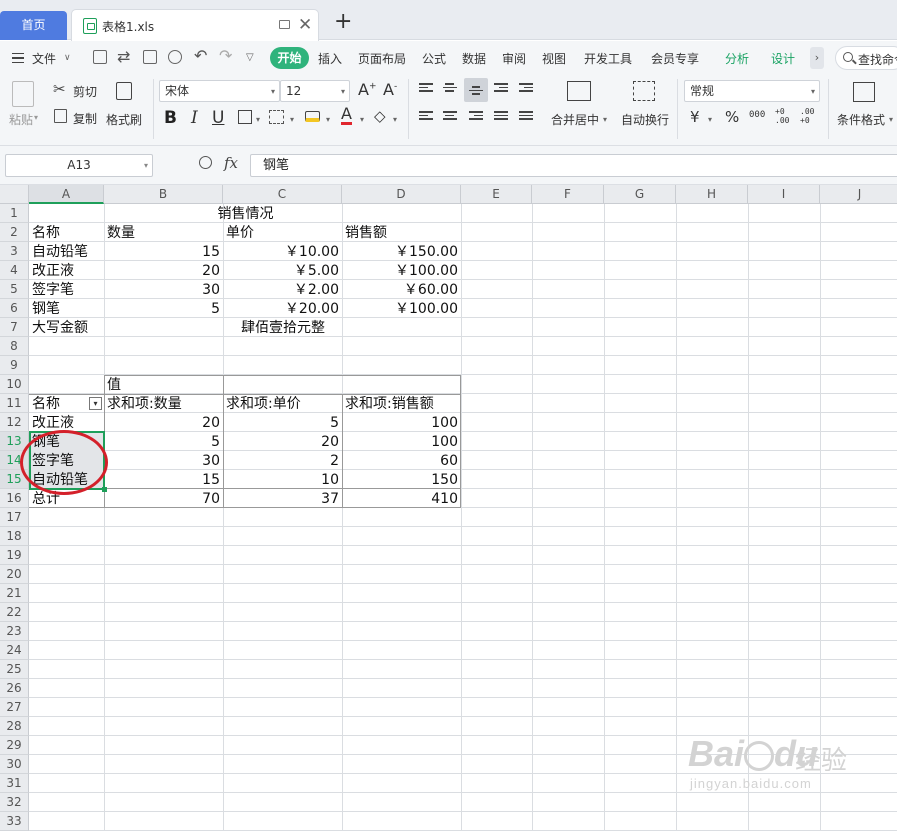 The height and width of the screenshot is (831, 897). Describe the element at coordinates (18, 58) in the screenshot. I see `hamburger-icon` at that location.